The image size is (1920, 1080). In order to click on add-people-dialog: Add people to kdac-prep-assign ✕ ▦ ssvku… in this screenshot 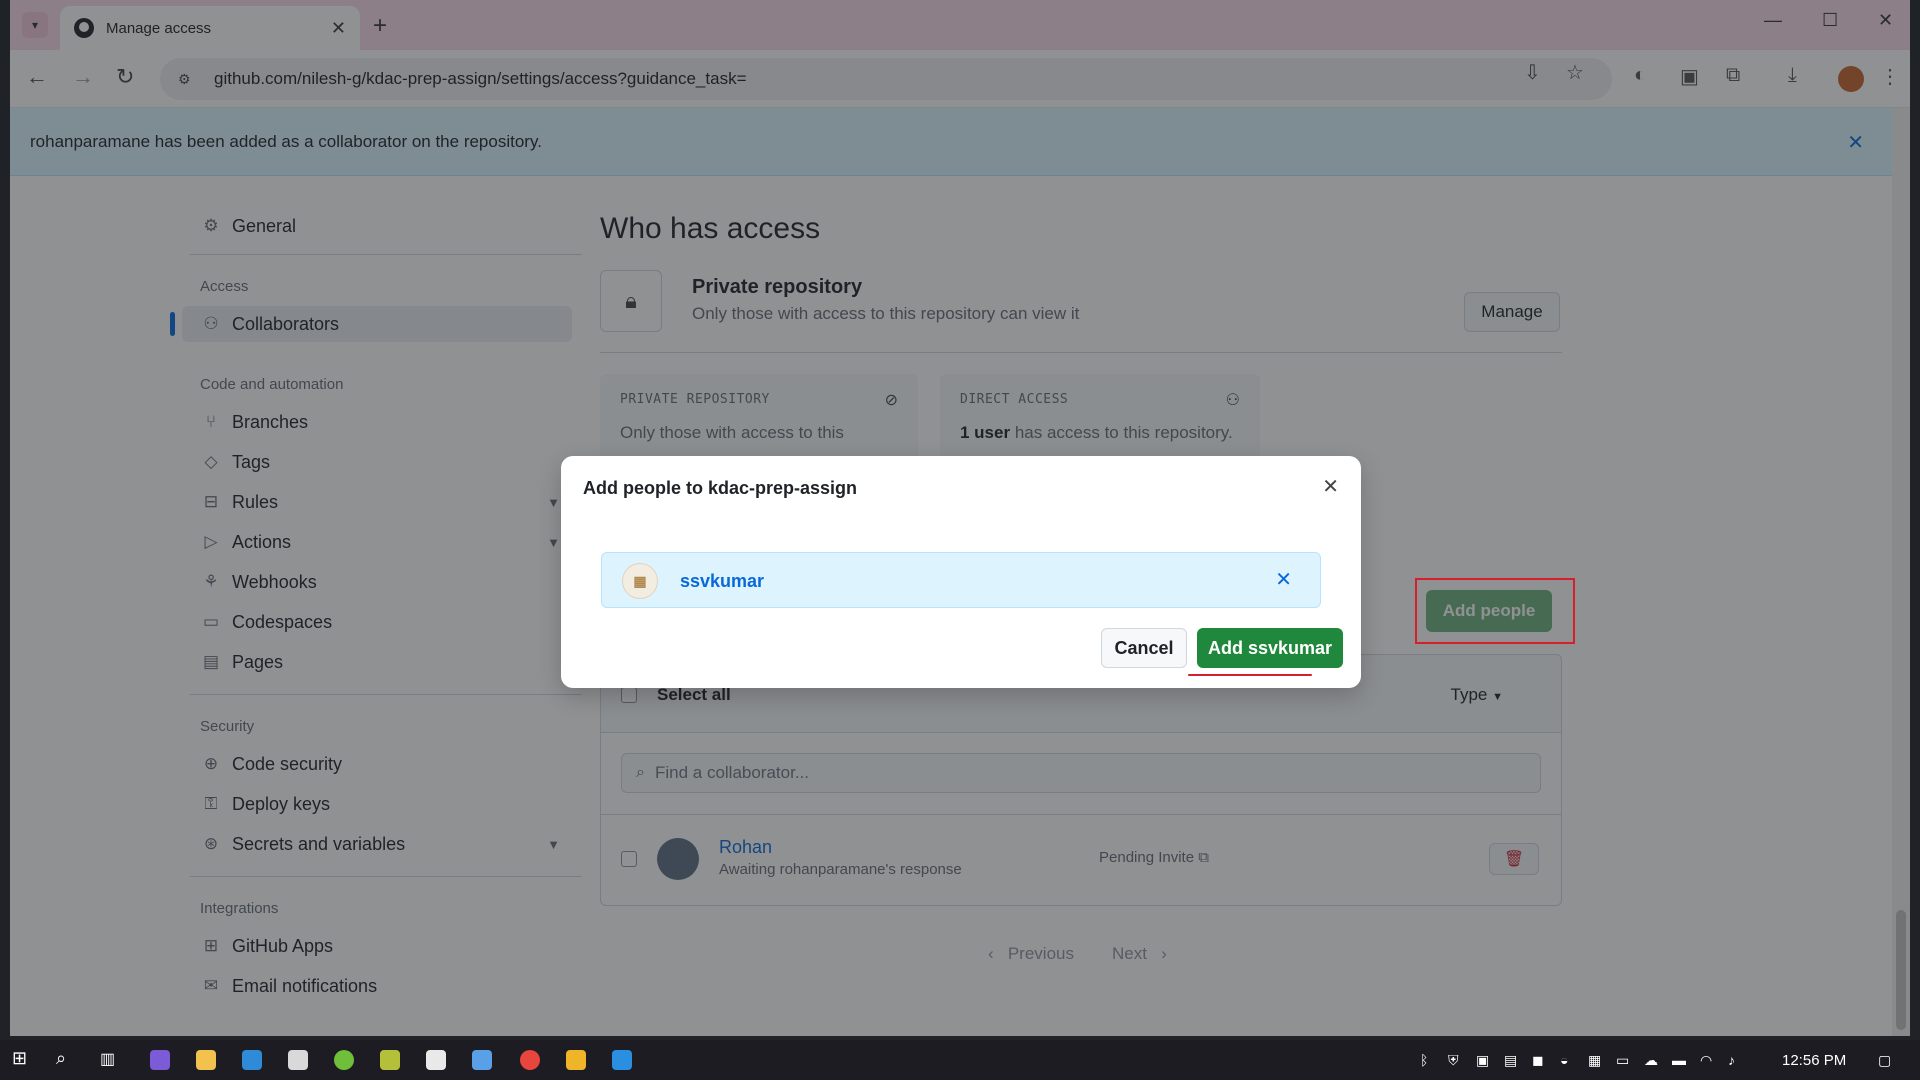, I will do `click(961, 572)`.